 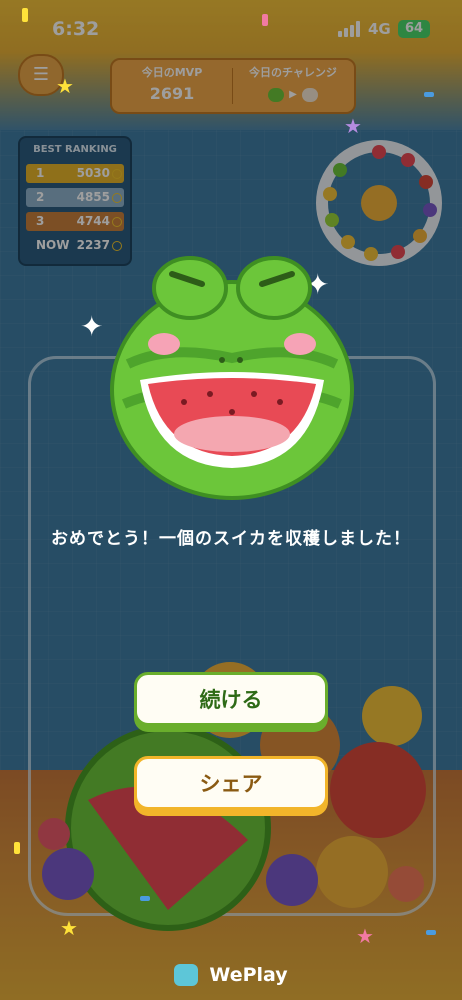 I want to click on sparkle-icon: ✦, so click(x=92, y=326).